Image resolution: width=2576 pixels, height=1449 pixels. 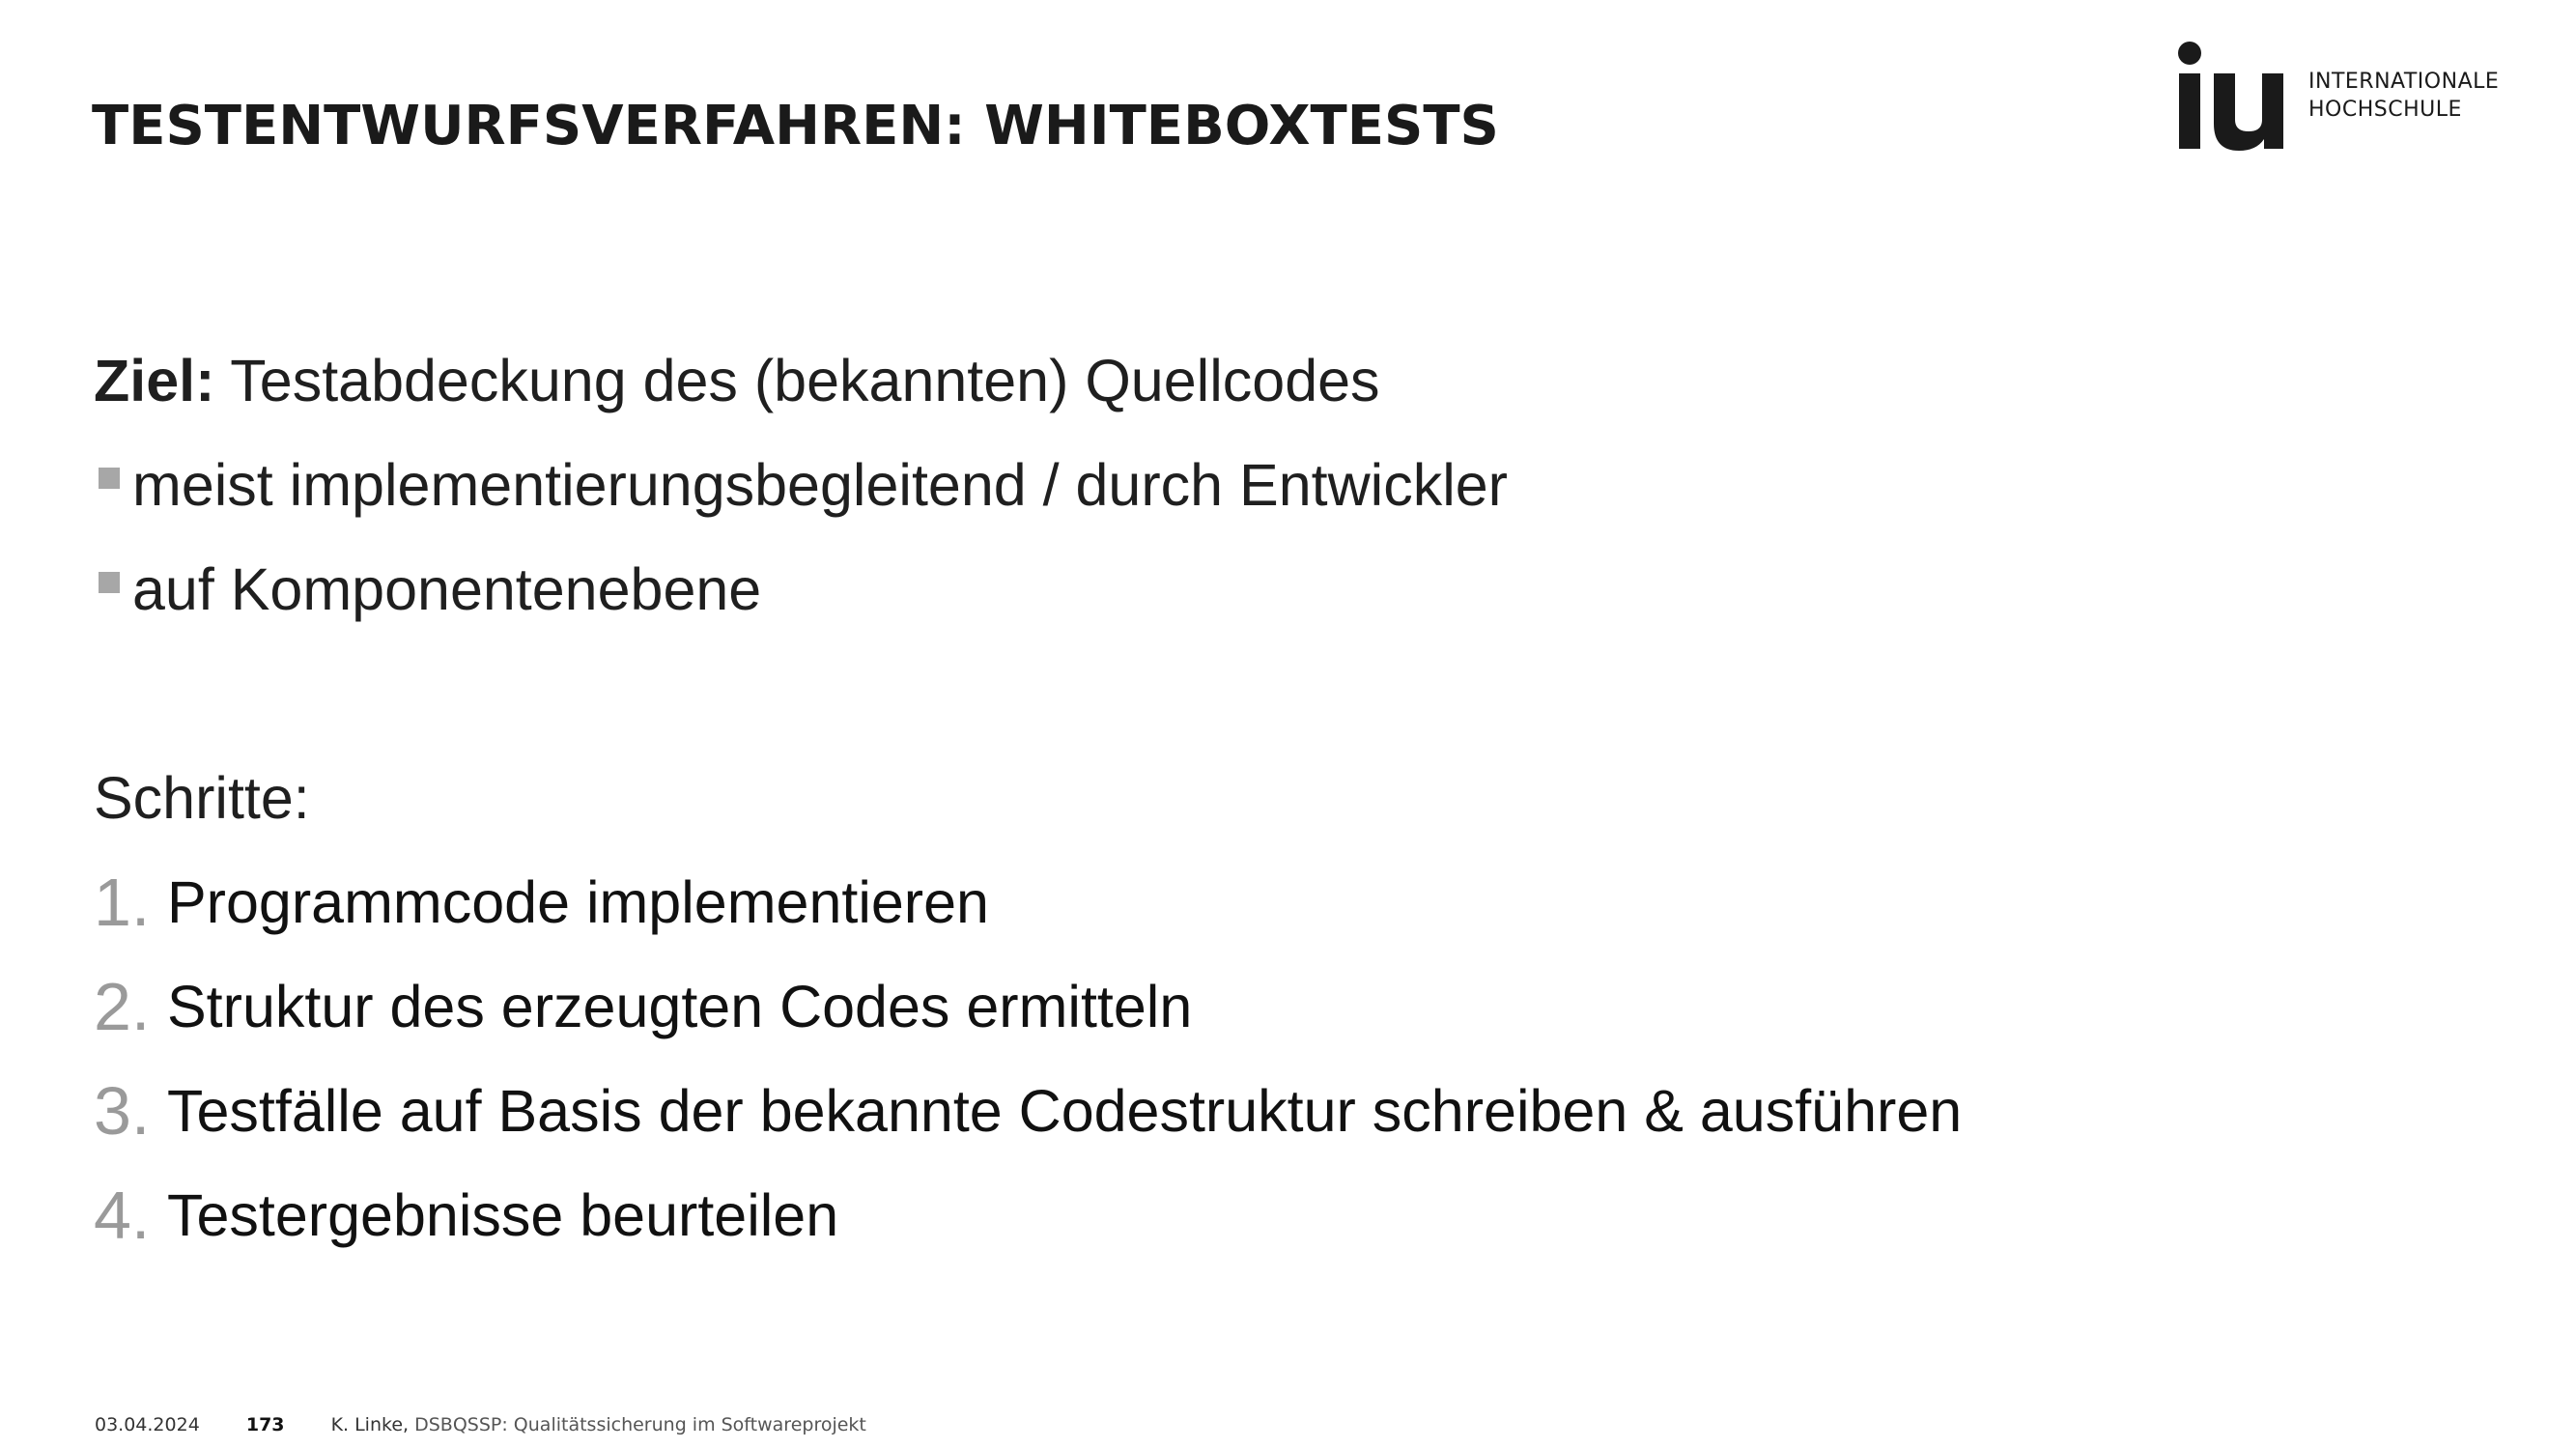 What do you see at coordinates (2403, 96) in the screenshot?
I see `logo-wordmark: INTERNATIONALE HOCHSCHULE` at bounding box center [2403, 96].